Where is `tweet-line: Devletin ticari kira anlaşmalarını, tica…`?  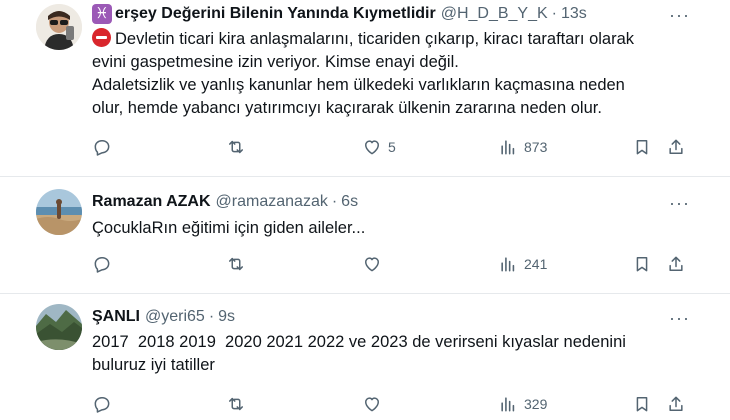
tweet-line: Devletin ticari kira anlaşmalarını, tica… is located at coordinates (392, 39).